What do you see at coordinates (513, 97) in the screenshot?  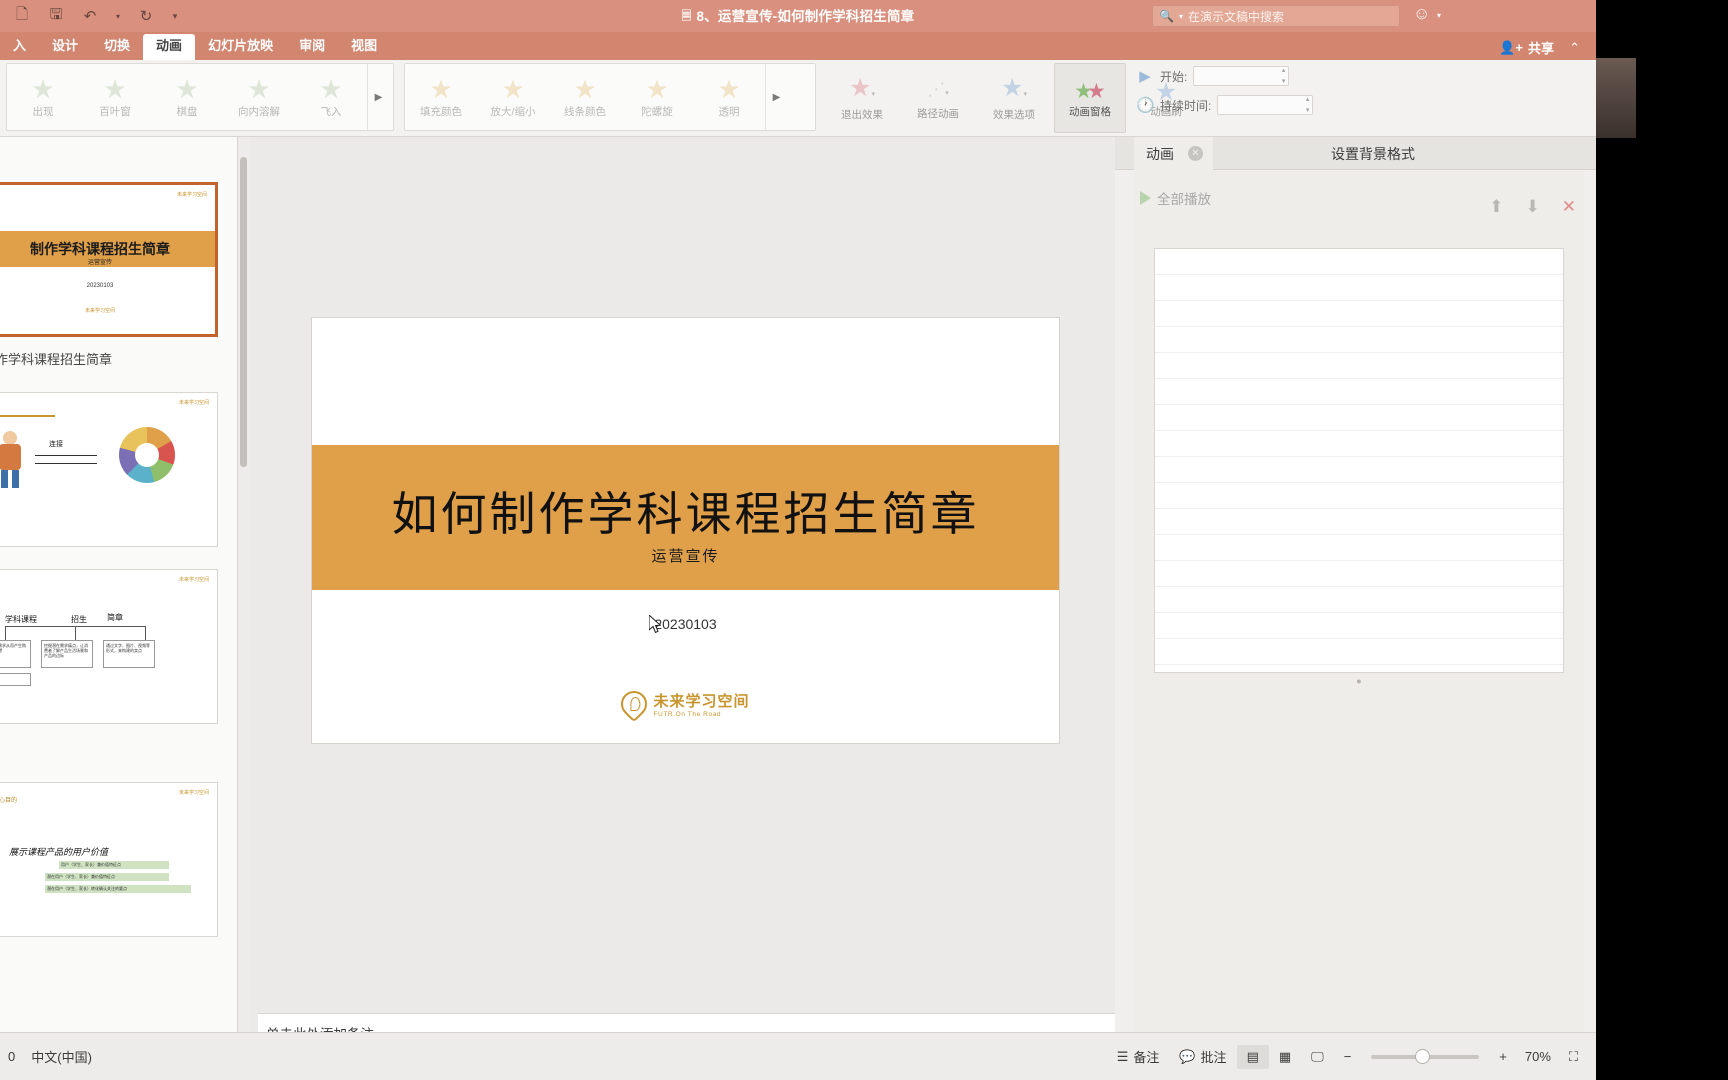 I see `effect-item-6: ★ 放大/缩小` at bounding box center [513, 97].